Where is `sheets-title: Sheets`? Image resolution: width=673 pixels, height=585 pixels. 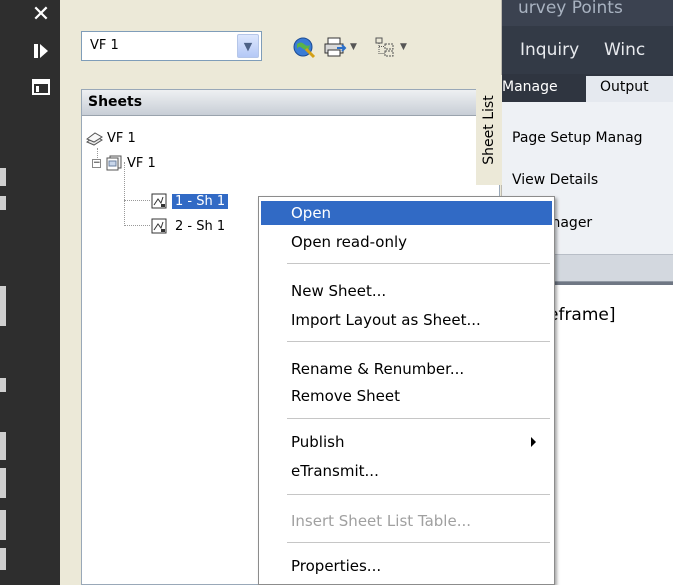
sheets-title: Sheets is located at coordinates (115, 102).